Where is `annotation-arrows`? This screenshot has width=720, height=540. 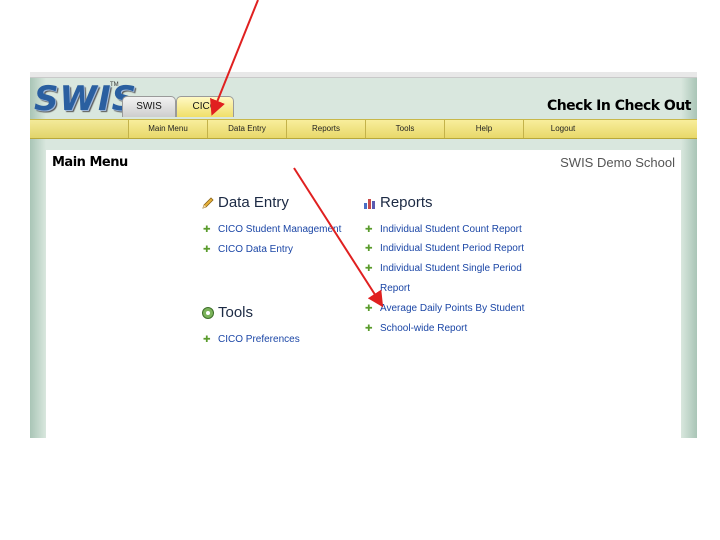
annotation-arrows is located at coordinates (297, 154).